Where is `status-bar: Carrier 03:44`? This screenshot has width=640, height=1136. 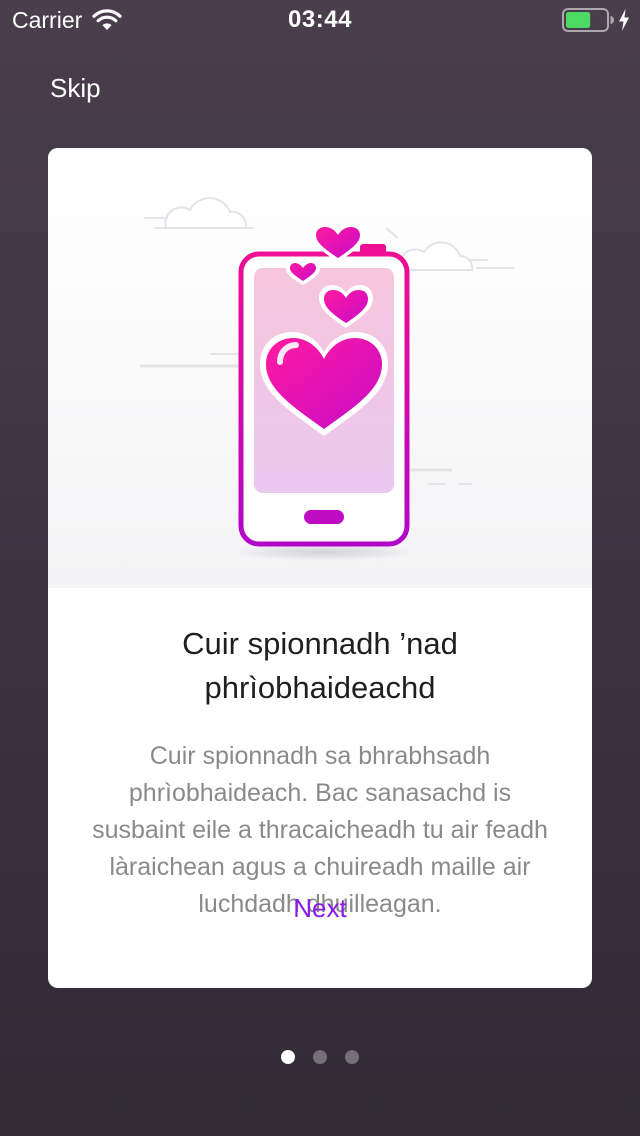 status-bar: Carrier 03:44 is located at coordinates (320, 20).